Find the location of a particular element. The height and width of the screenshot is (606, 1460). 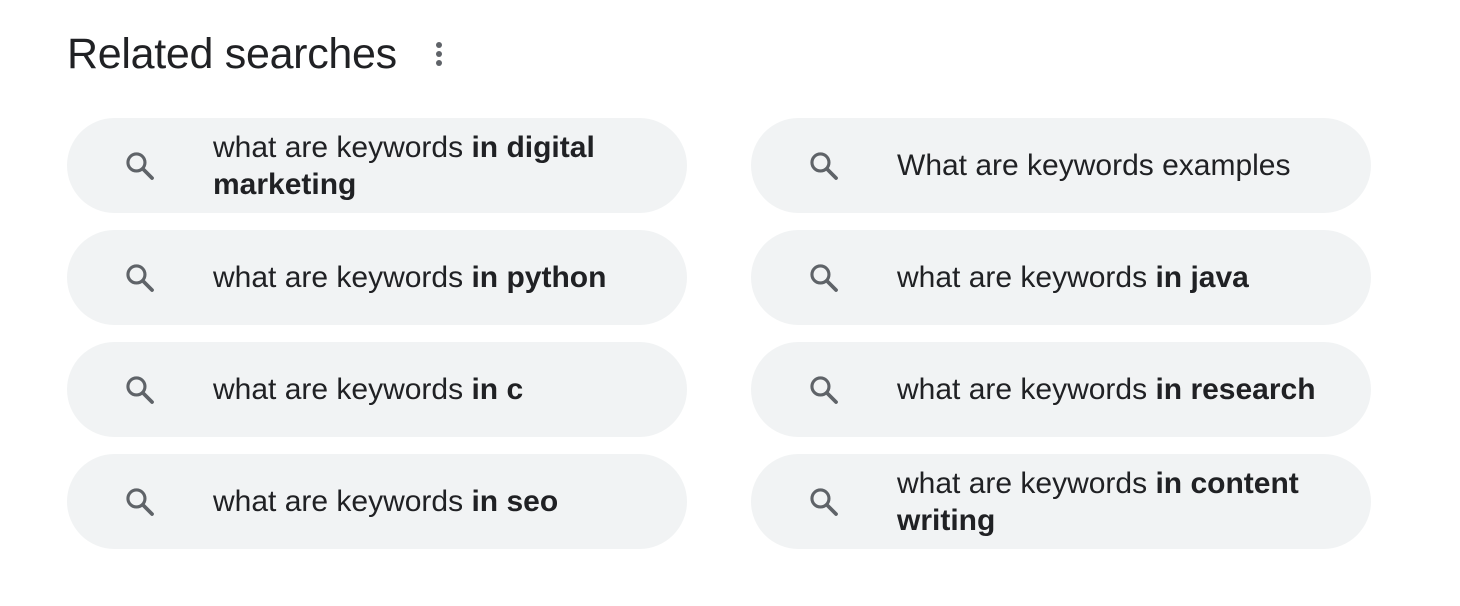

related-search-chip: what are keywords in seo is located at coordinates (377, 501).